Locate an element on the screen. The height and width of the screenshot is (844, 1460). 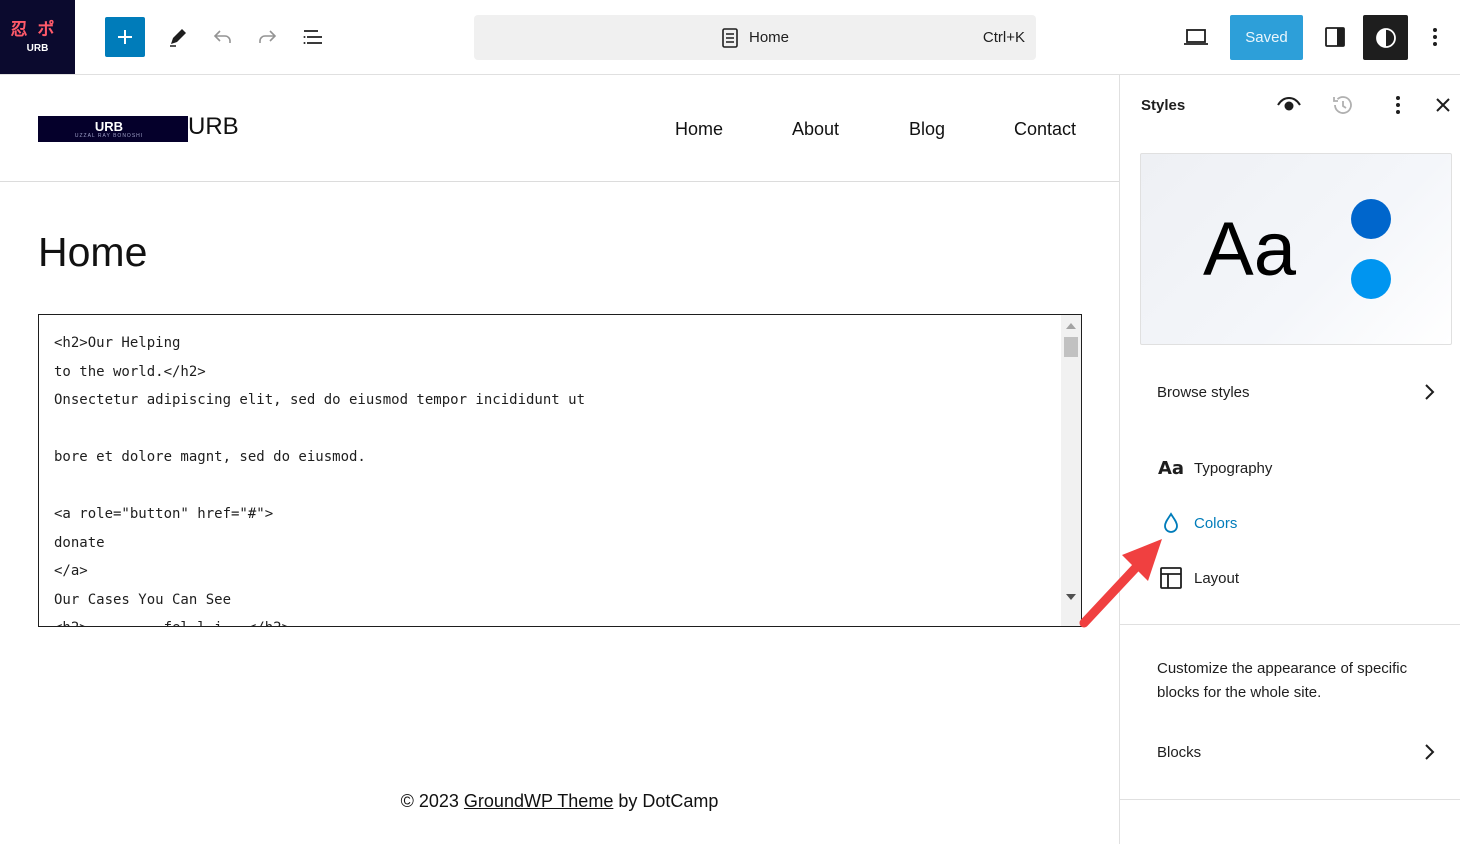
revisions-button is located at coordinates (1343, 105).